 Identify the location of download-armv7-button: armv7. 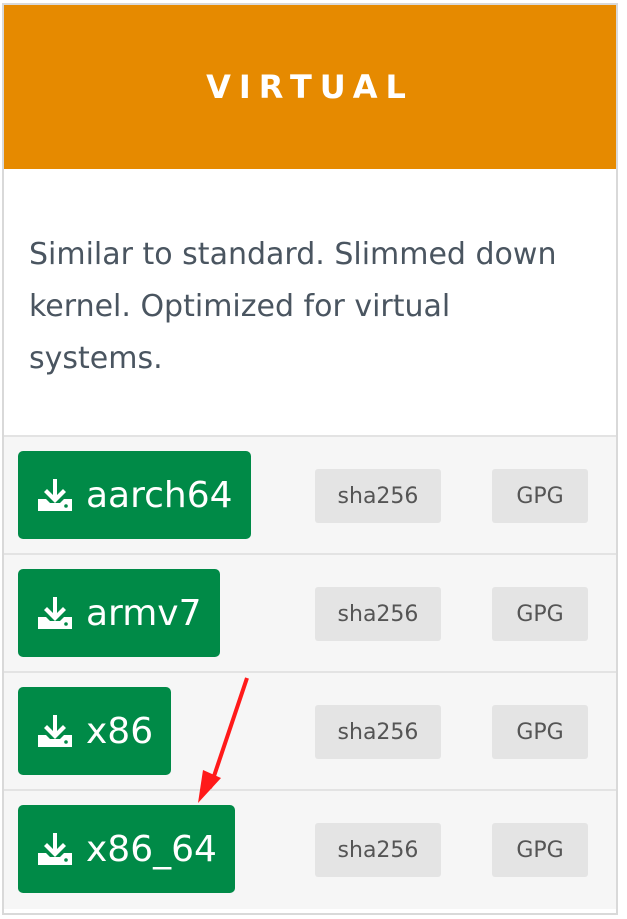
(119, 613).